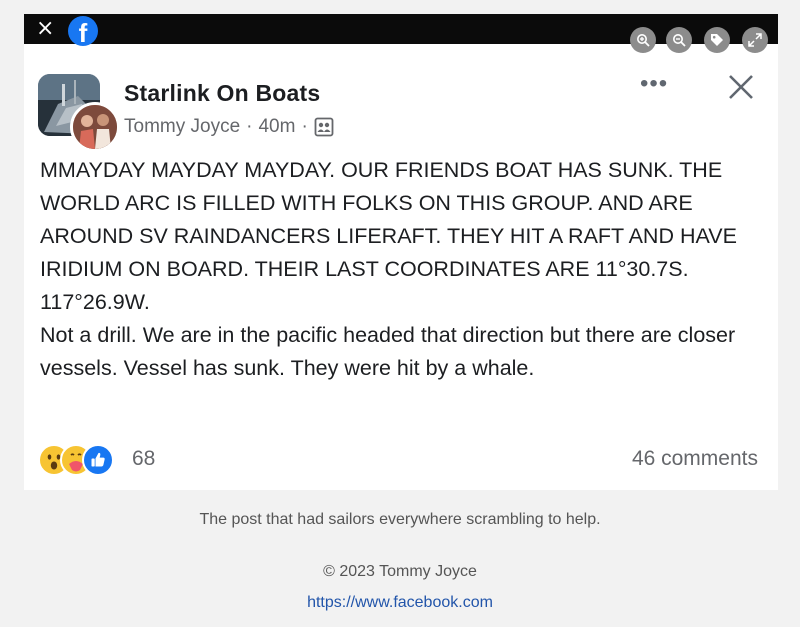  Describe the element at coordinates (401, 31) in the screenshot. I see `viewer-toolbar: × f` at that location.